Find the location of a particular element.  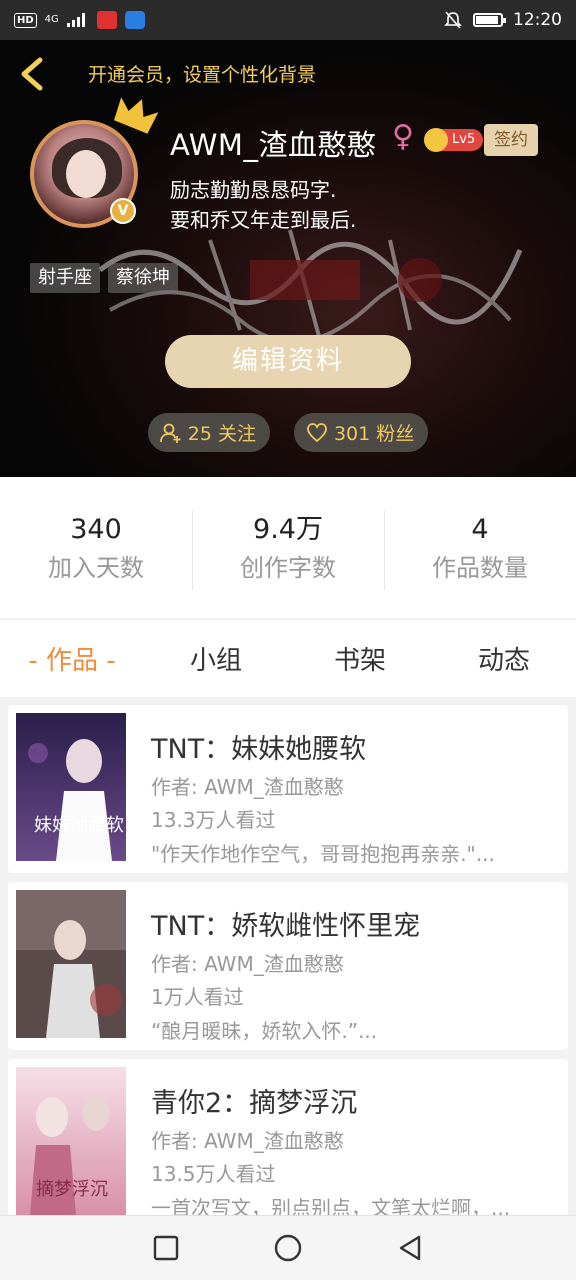

clock: 12:20 is located at coordinates (537, 20).